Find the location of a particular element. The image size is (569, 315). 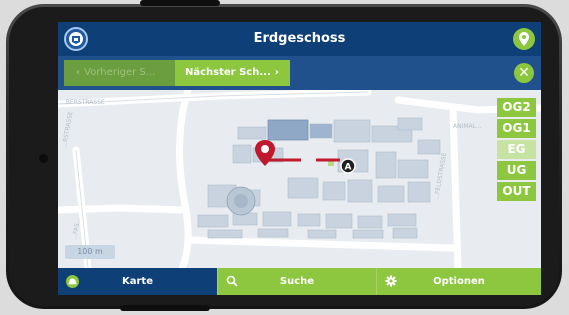

tab-optionen-label: Optionen is located at coordinates (459, 281).